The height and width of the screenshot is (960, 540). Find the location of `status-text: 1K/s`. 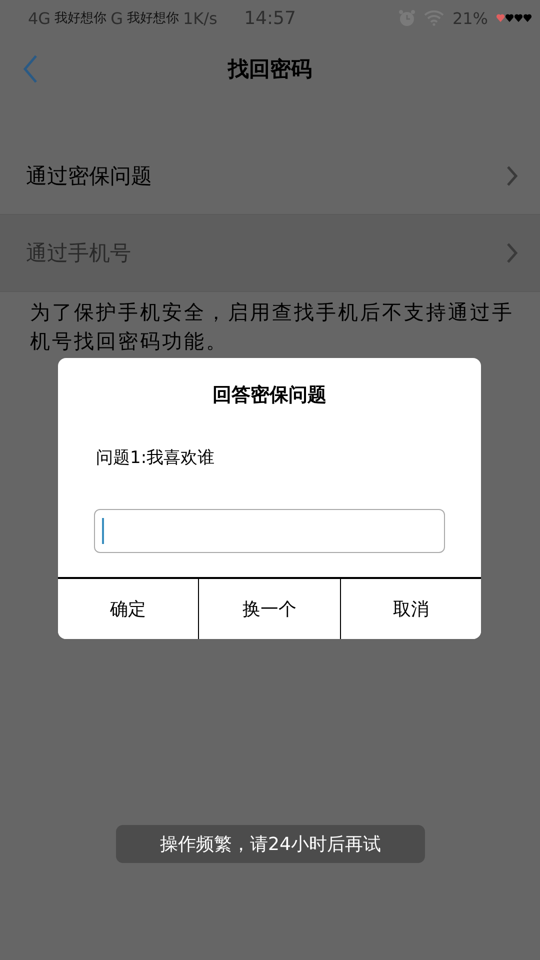

status-text: 1K/s is located at coordinates (200, 18).